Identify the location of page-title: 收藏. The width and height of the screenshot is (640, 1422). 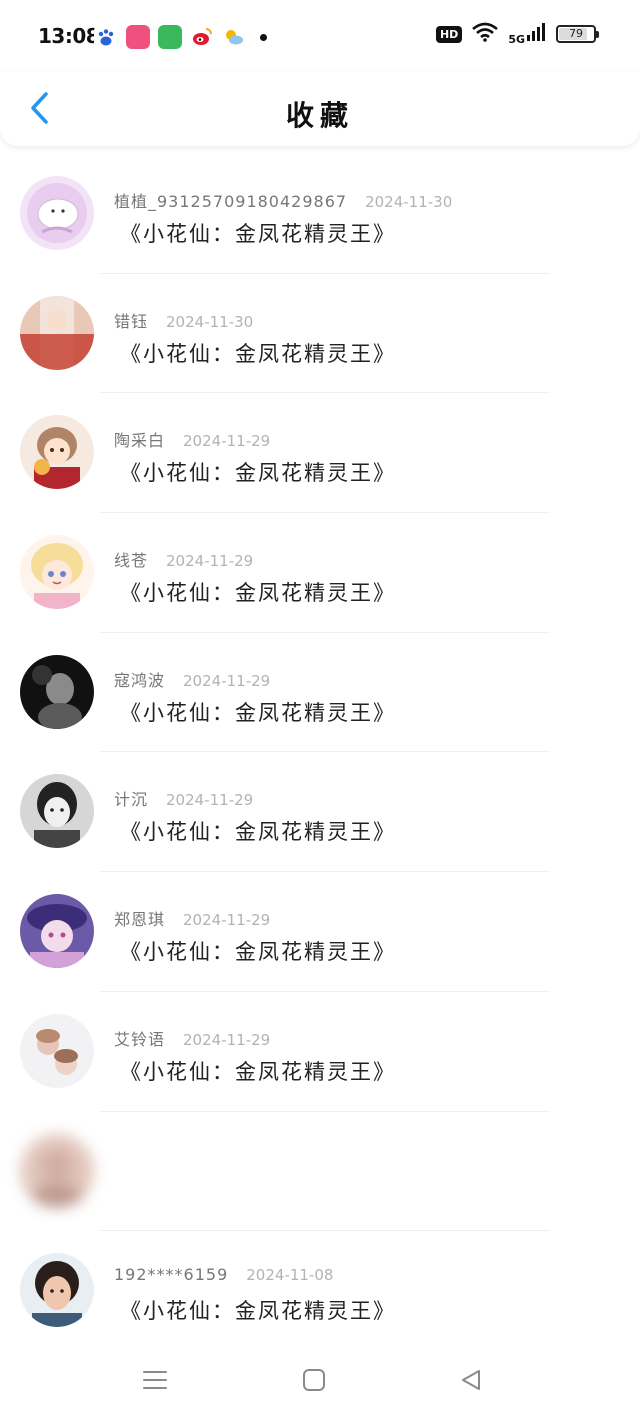
(319, 115).